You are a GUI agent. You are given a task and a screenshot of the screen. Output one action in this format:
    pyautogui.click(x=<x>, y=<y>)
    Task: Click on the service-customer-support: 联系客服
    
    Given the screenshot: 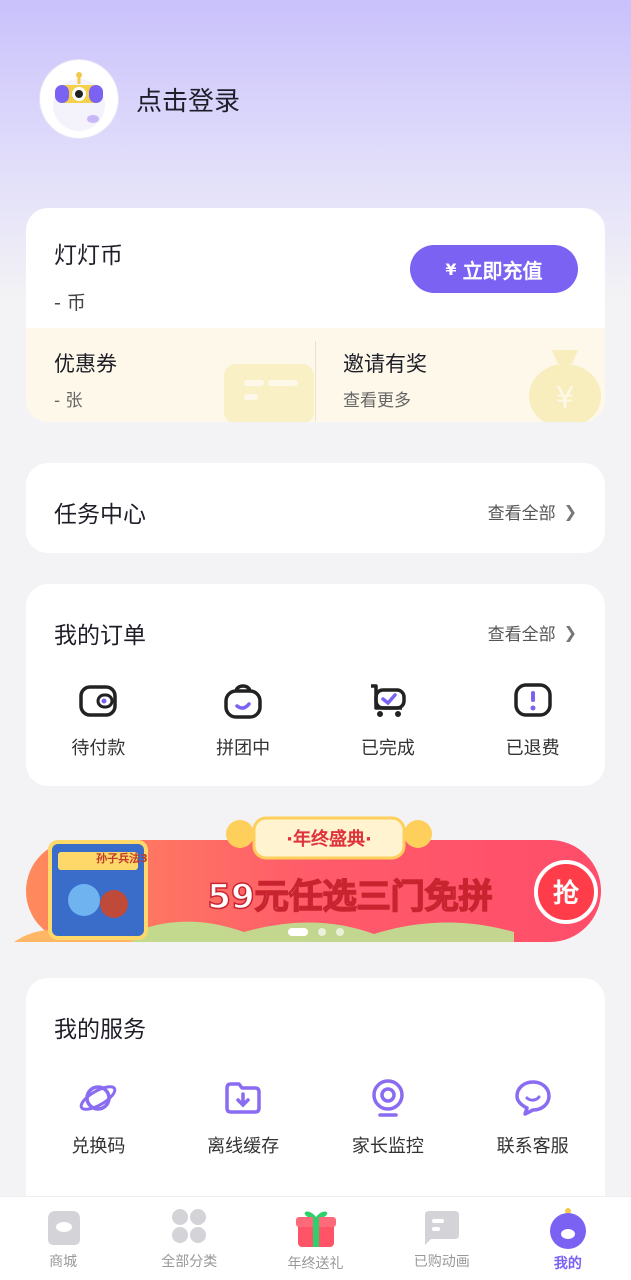 What is the action you would take?
    pyautogui.click(x=532, y=1118)
    